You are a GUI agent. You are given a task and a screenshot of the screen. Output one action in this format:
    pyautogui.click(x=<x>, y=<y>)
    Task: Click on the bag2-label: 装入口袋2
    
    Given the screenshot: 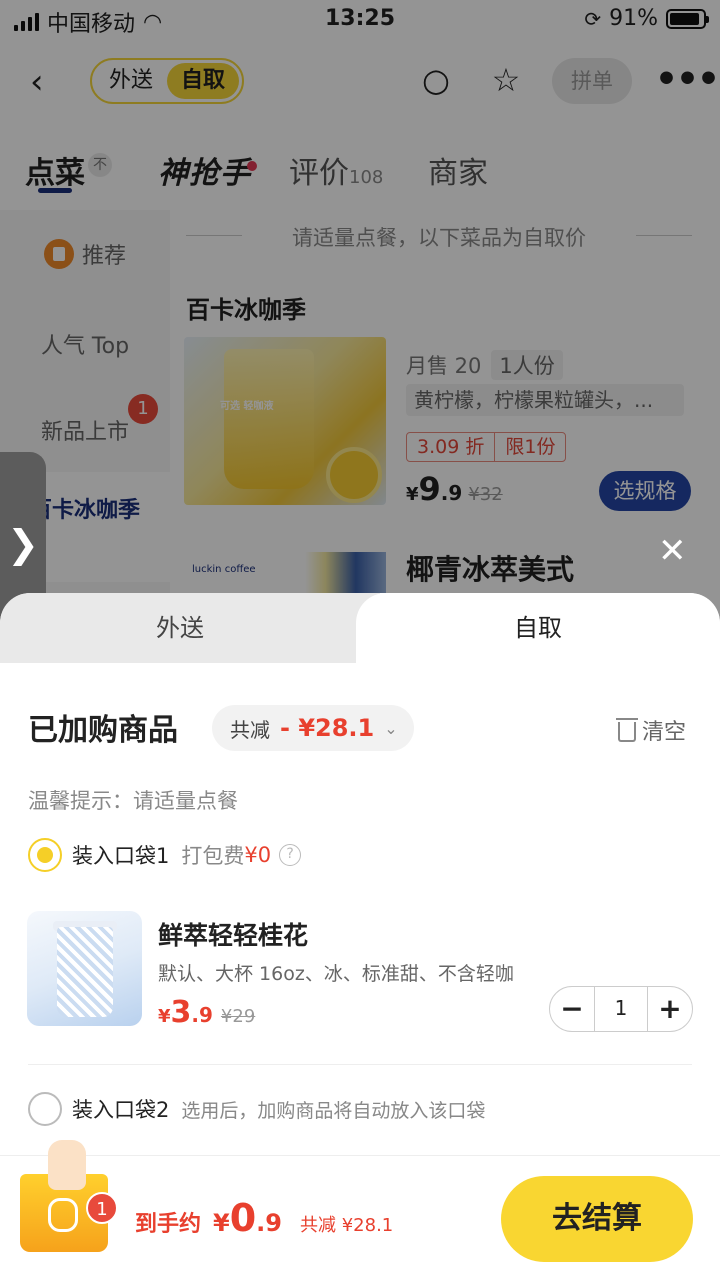 What is the action you would take?
    pyautogui.click(x=121, y=1110)
    